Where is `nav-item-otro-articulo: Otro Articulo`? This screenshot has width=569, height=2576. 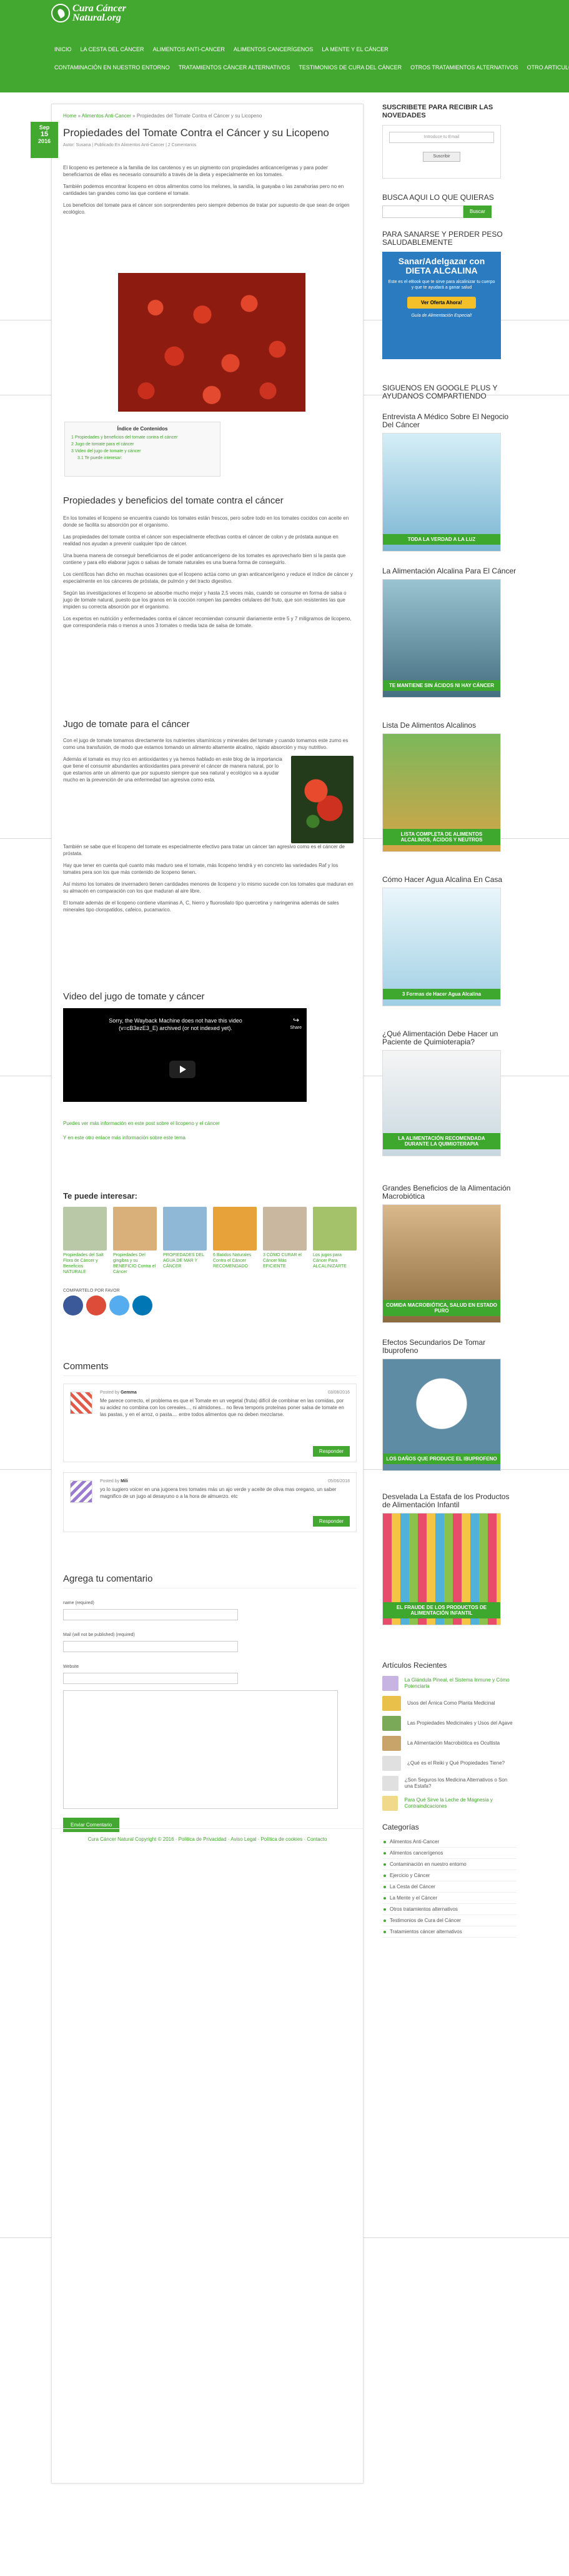 nav-item-otro-articulo: Otro Articulo is located at coordinates (546, 67).